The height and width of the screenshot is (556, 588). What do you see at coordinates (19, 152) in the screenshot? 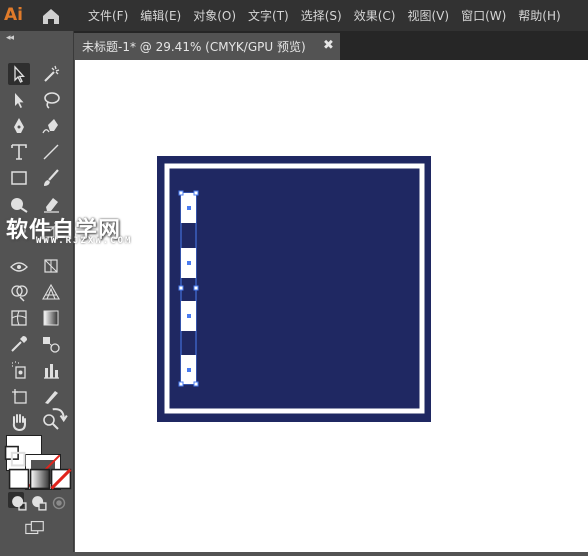
I see `type-tool-icon` at bounding box center [19, 152].